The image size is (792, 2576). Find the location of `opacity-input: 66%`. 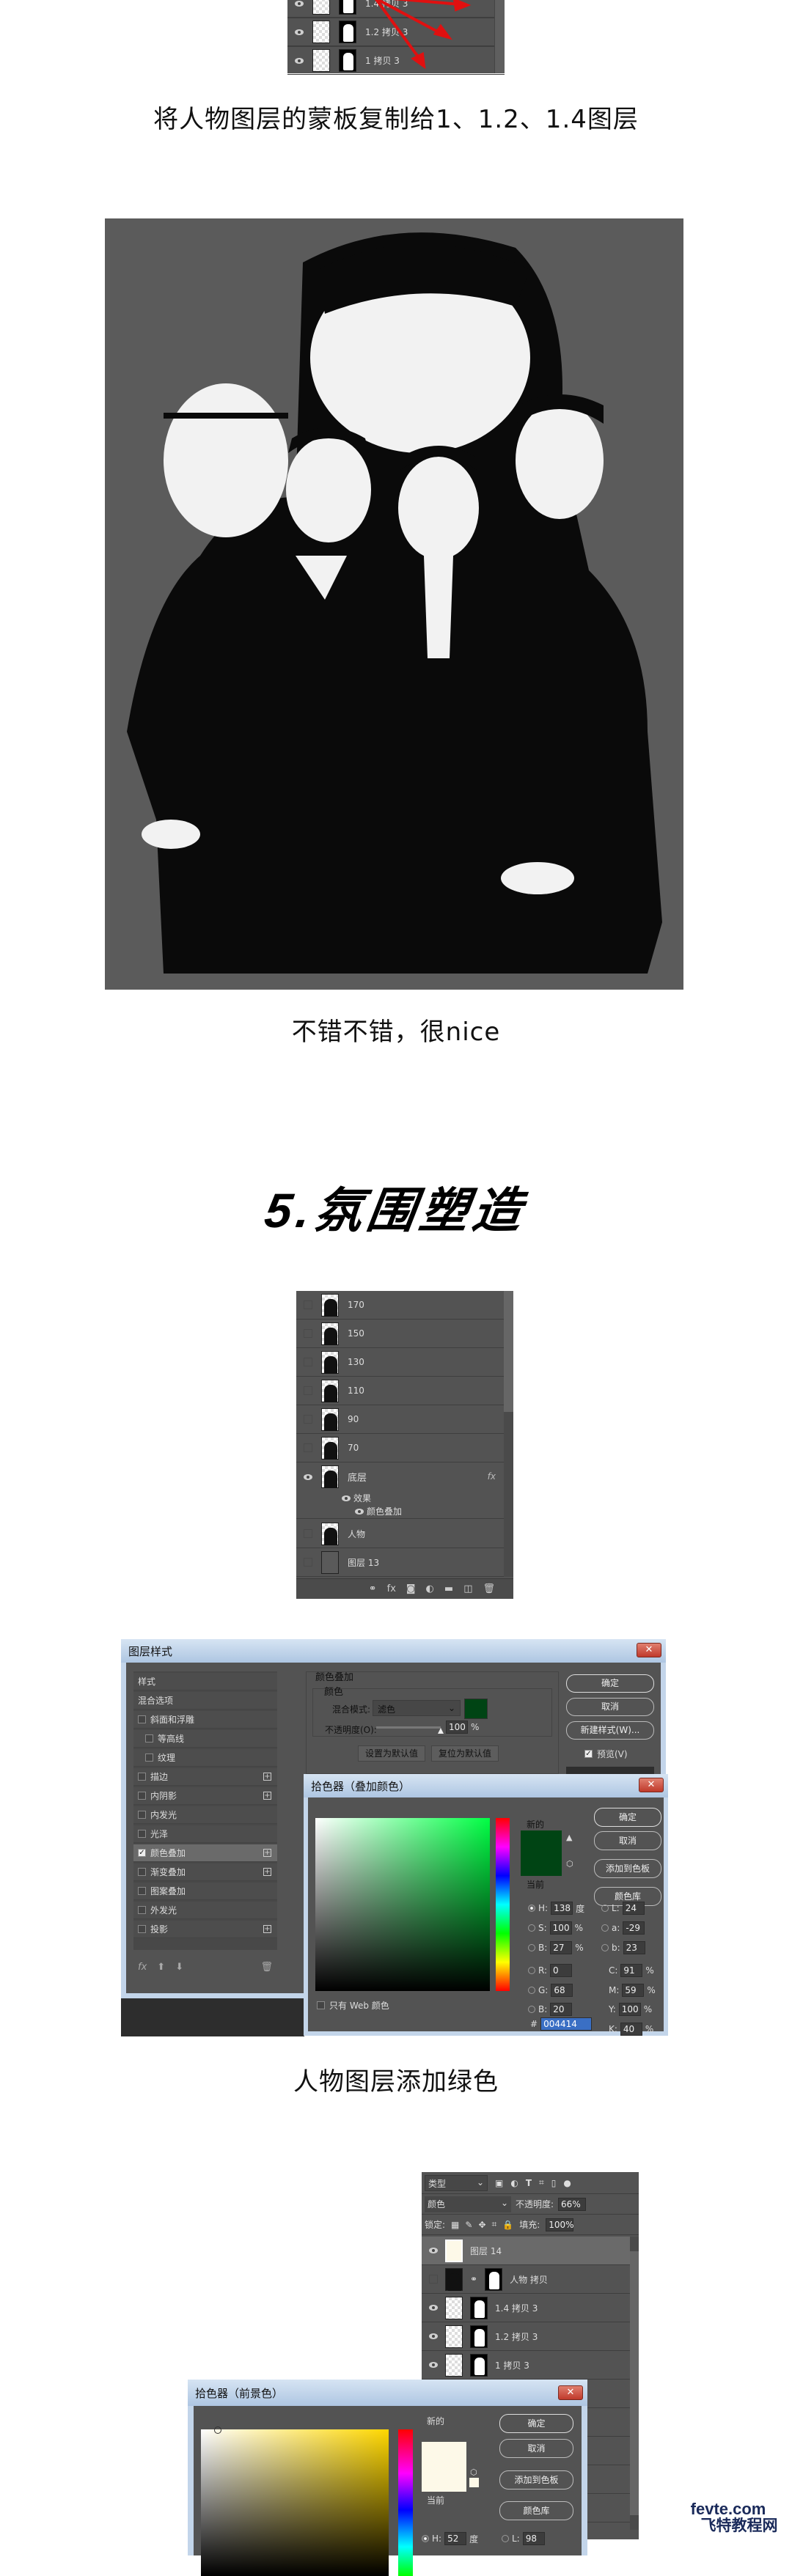

opacity-input: 66% is located at coordinates (572, 2204).